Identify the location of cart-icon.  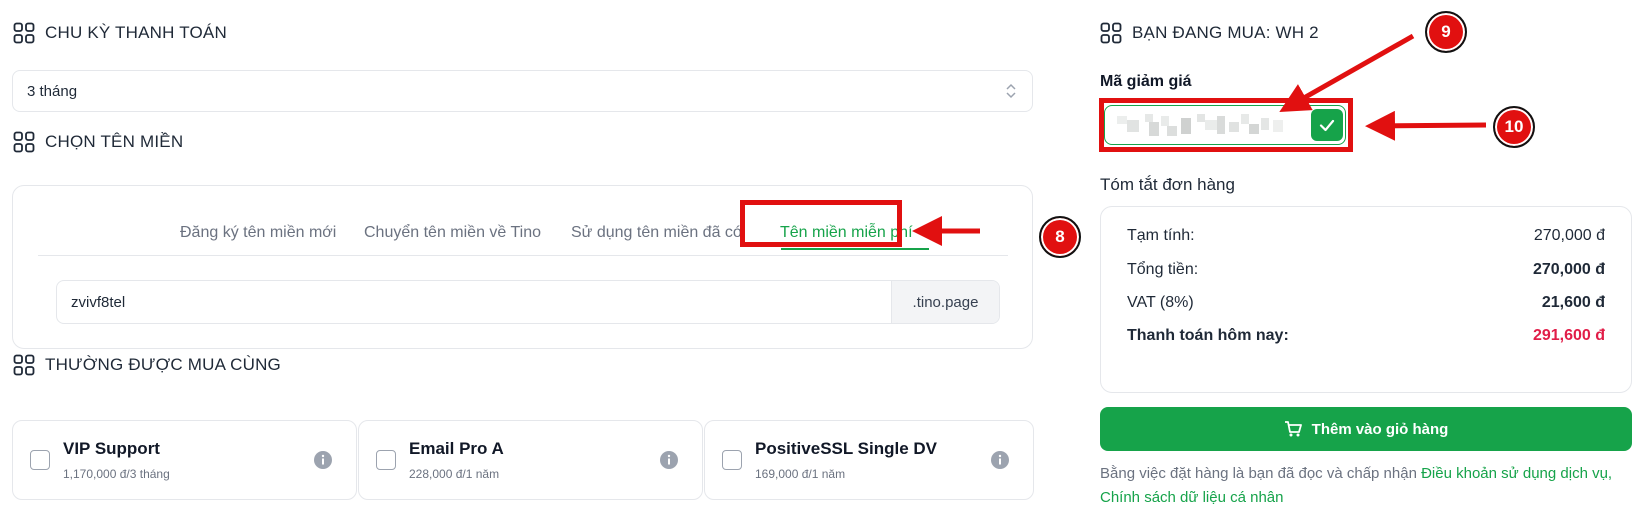
(1293, 429).